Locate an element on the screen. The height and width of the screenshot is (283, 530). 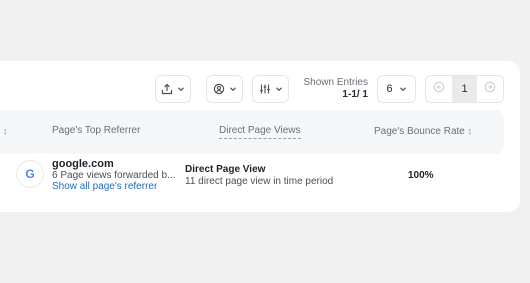
user-filter-button is located at coordinates (224, 89).